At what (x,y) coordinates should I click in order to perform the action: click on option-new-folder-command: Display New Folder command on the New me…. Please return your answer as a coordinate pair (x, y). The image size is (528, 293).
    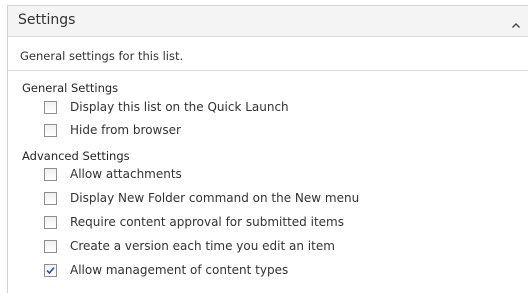
    Looking at the image, I should click on (201, 198).